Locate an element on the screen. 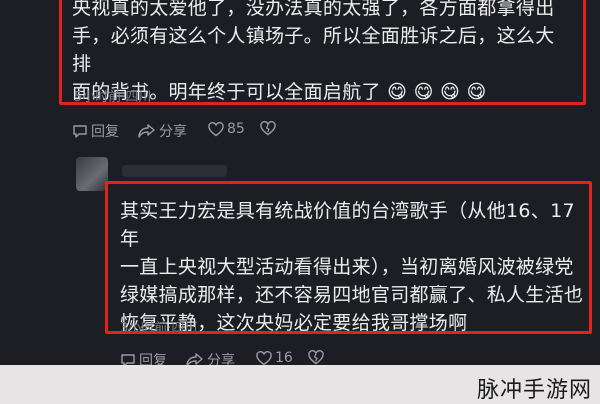  reply-button: 回复 is located at coordinates (95, 131).